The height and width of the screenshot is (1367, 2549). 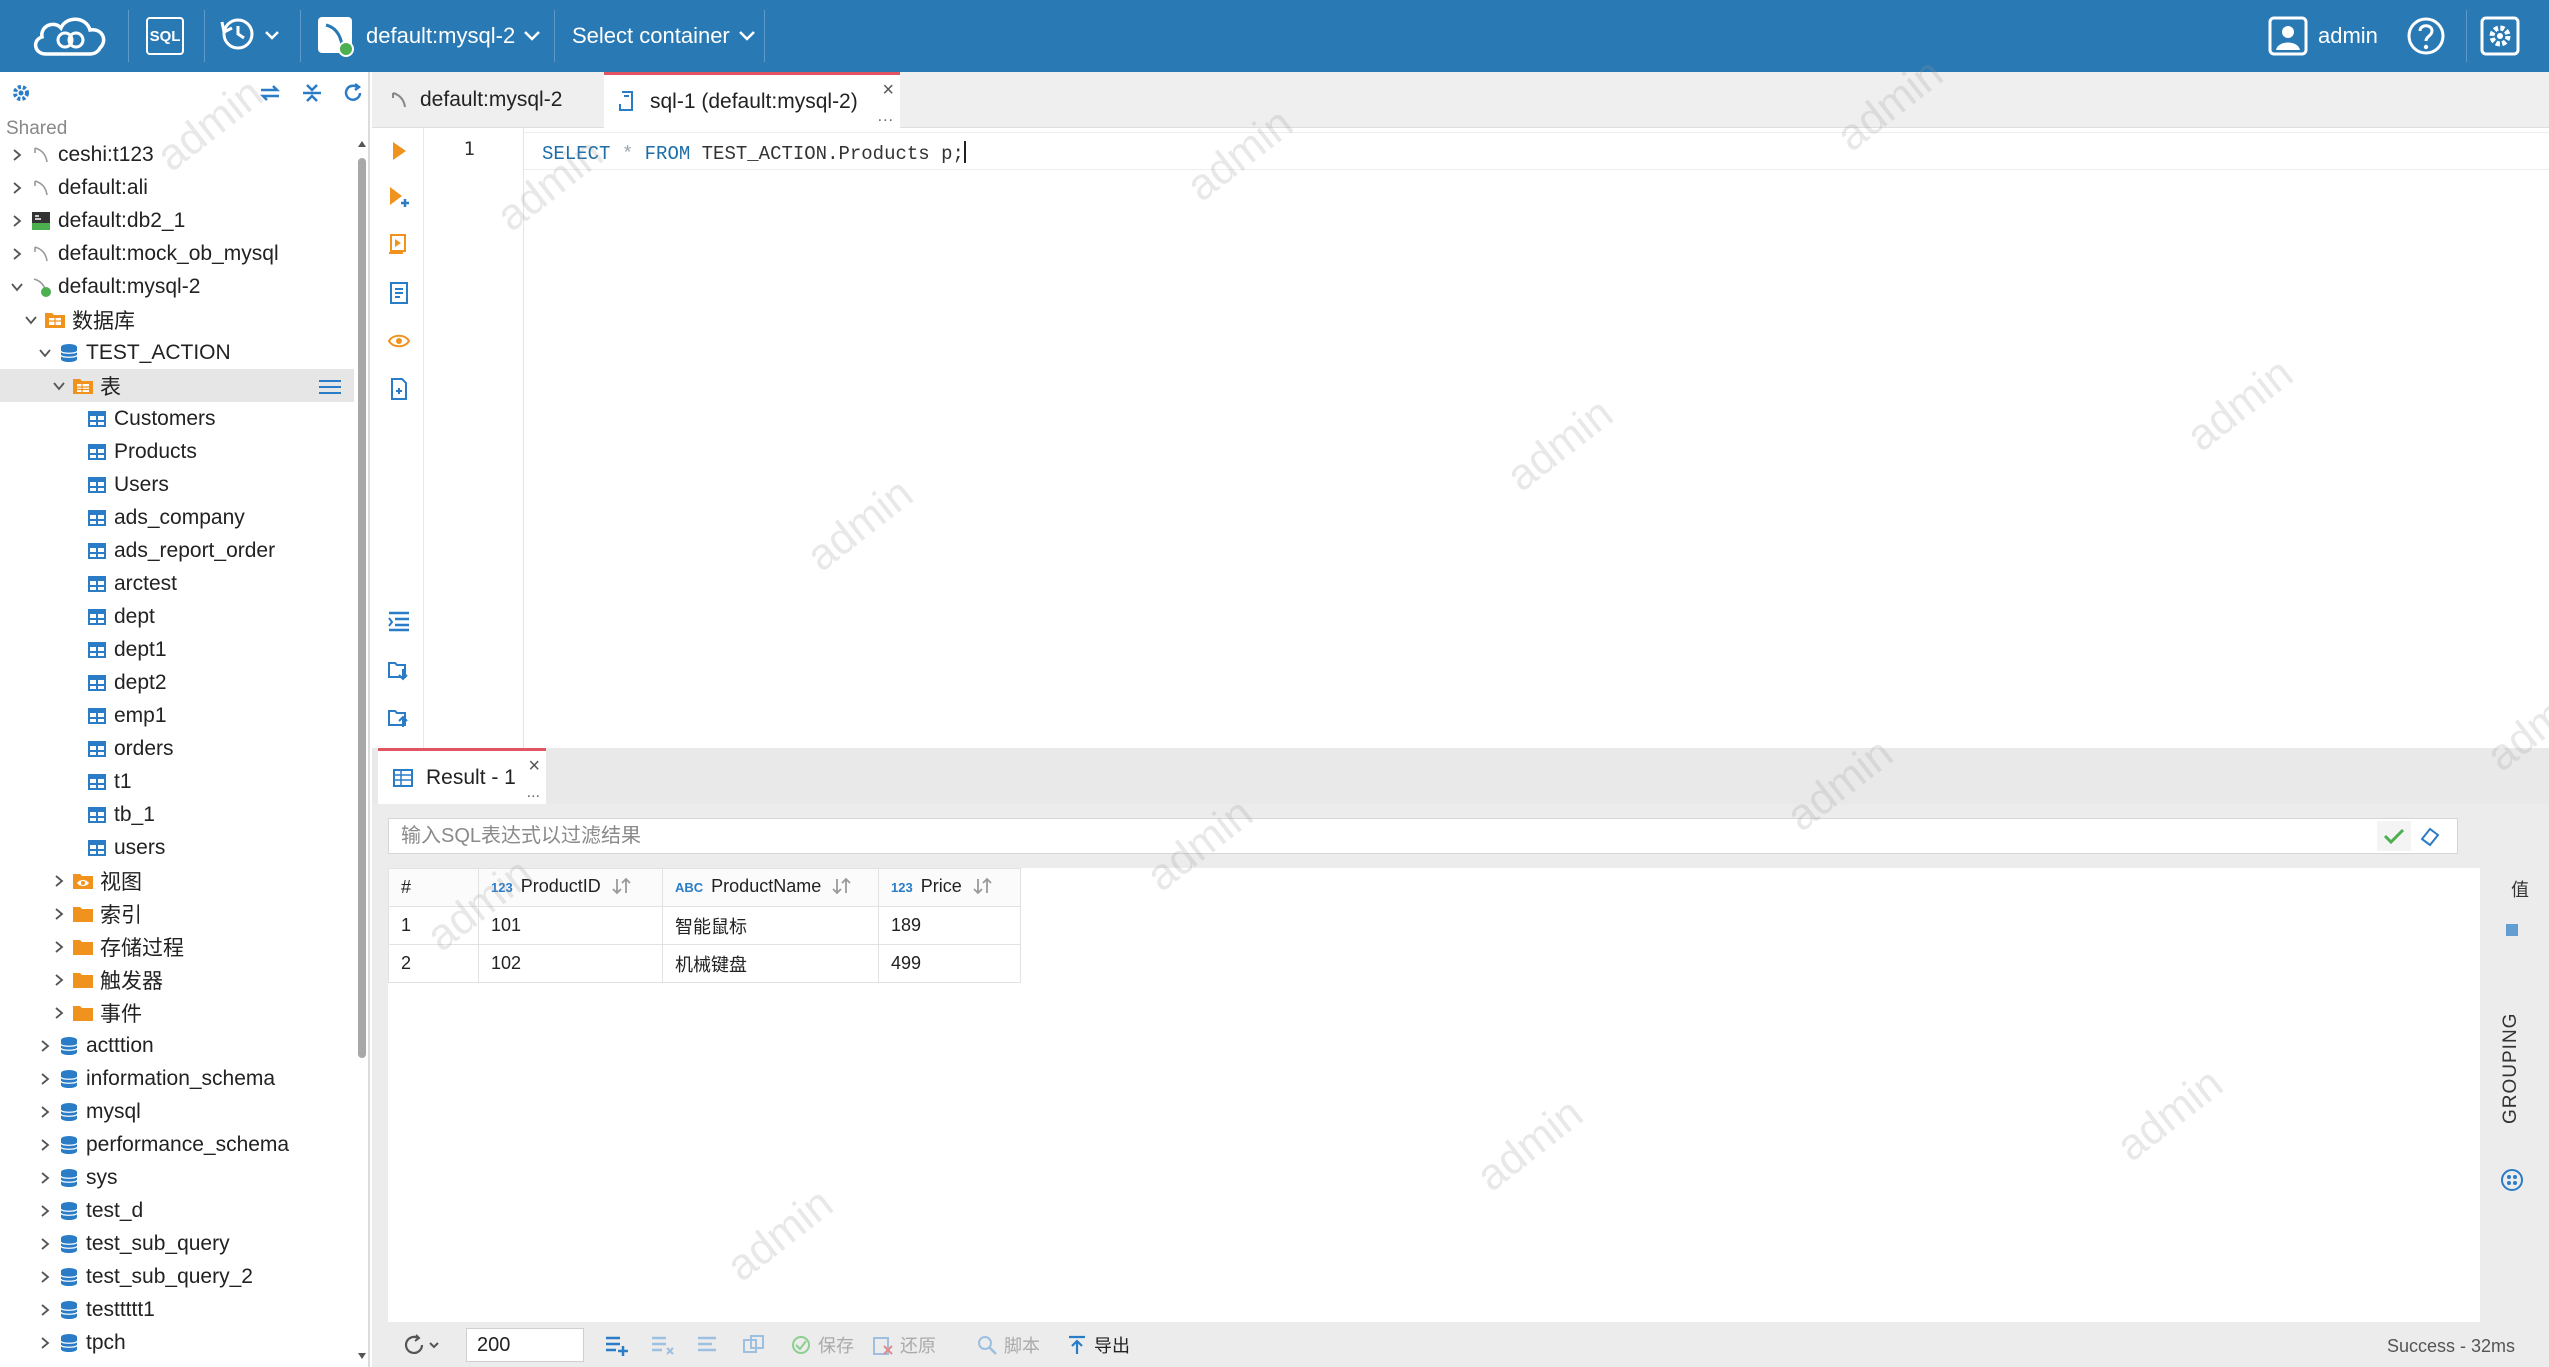 I want to click on refresh-icon, so click(x=353, y=95).